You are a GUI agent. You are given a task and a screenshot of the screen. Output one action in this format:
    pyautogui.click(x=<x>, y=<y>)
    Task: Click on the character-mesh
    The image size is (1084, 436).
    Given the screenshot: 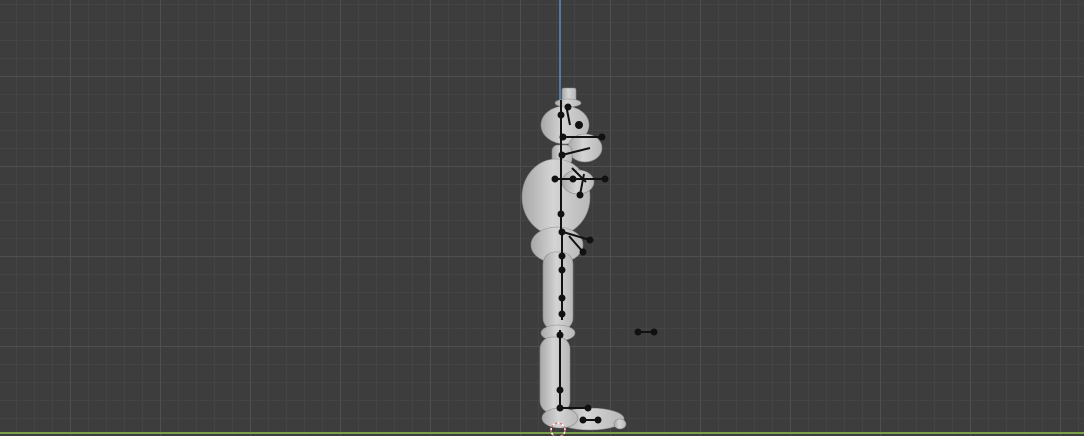 What is the action you would take?
    pyautogui.click(x=574, y=259)
    